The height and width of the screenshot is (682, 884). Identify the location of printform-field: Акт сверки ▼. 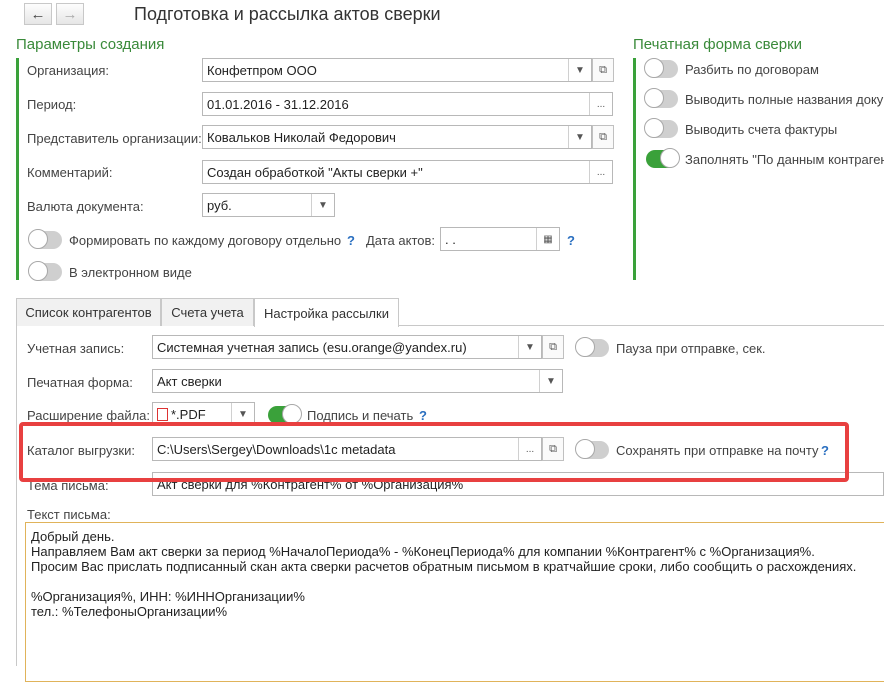
(357, 381).